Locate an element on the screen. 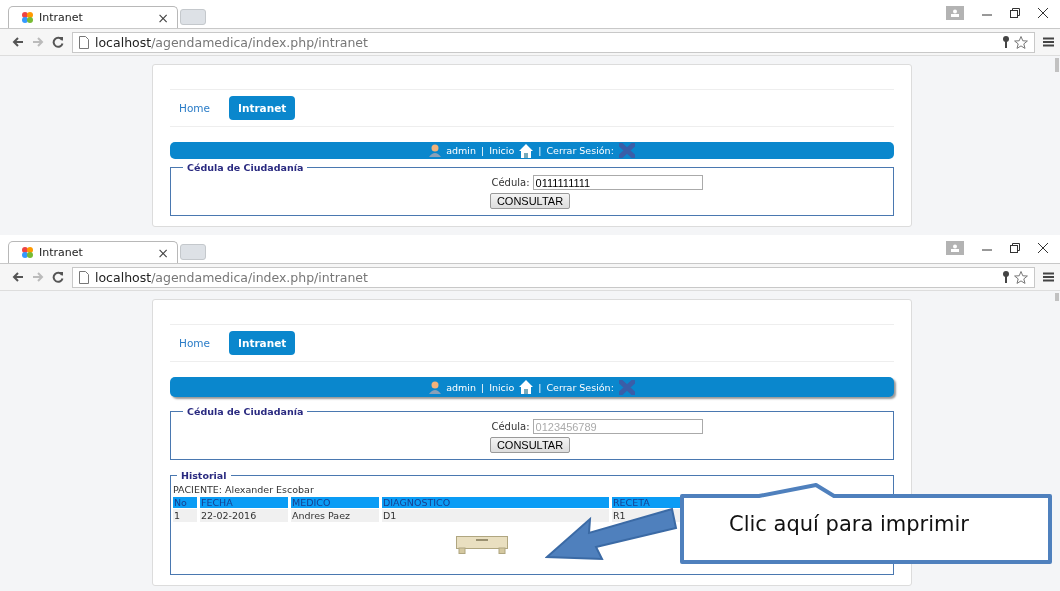 The image size is (1060, 591). column-header: MEDICO is located at coordinates (335, 502).